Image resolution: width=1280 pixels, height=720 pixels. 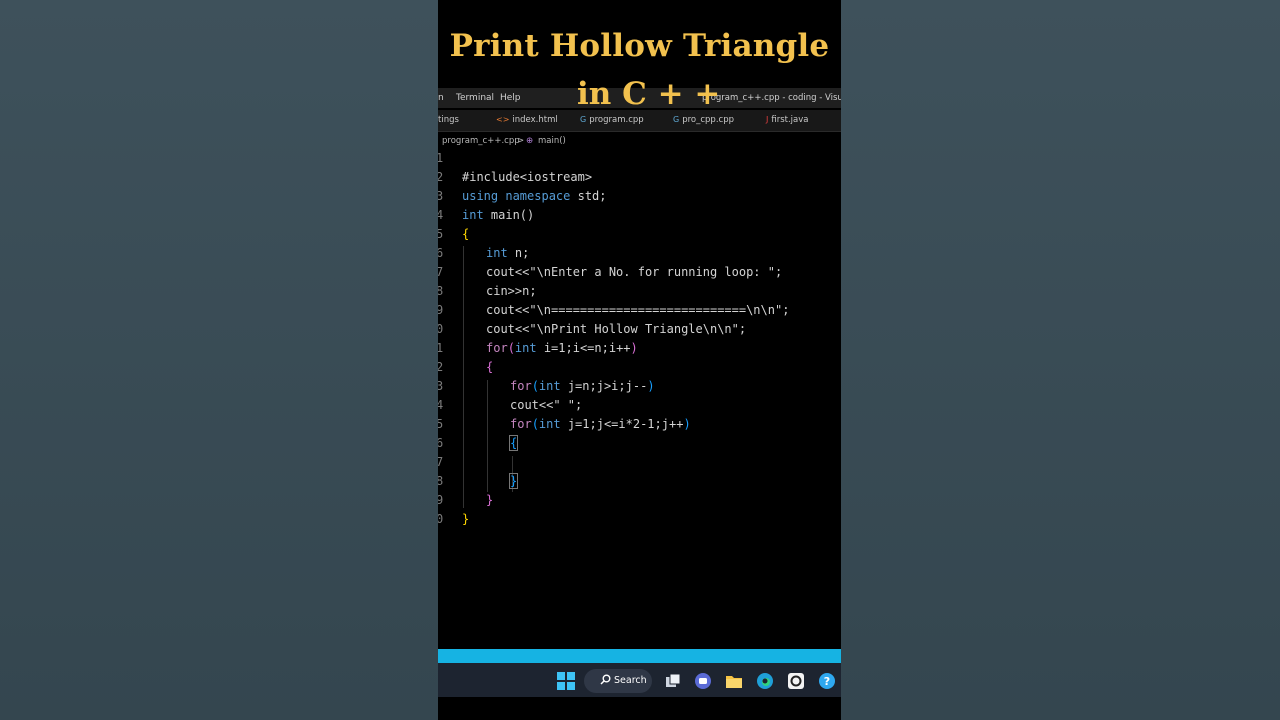 I want to click on menu-item-partial: n, so click(x=441, y=98).